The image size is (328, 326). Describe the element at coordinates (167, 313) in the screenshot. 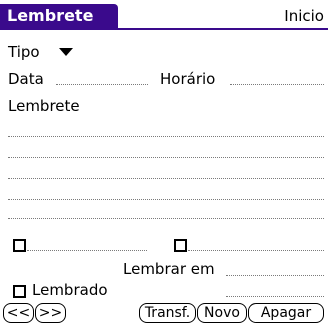

I see `transf-button: Transf.` at that location.